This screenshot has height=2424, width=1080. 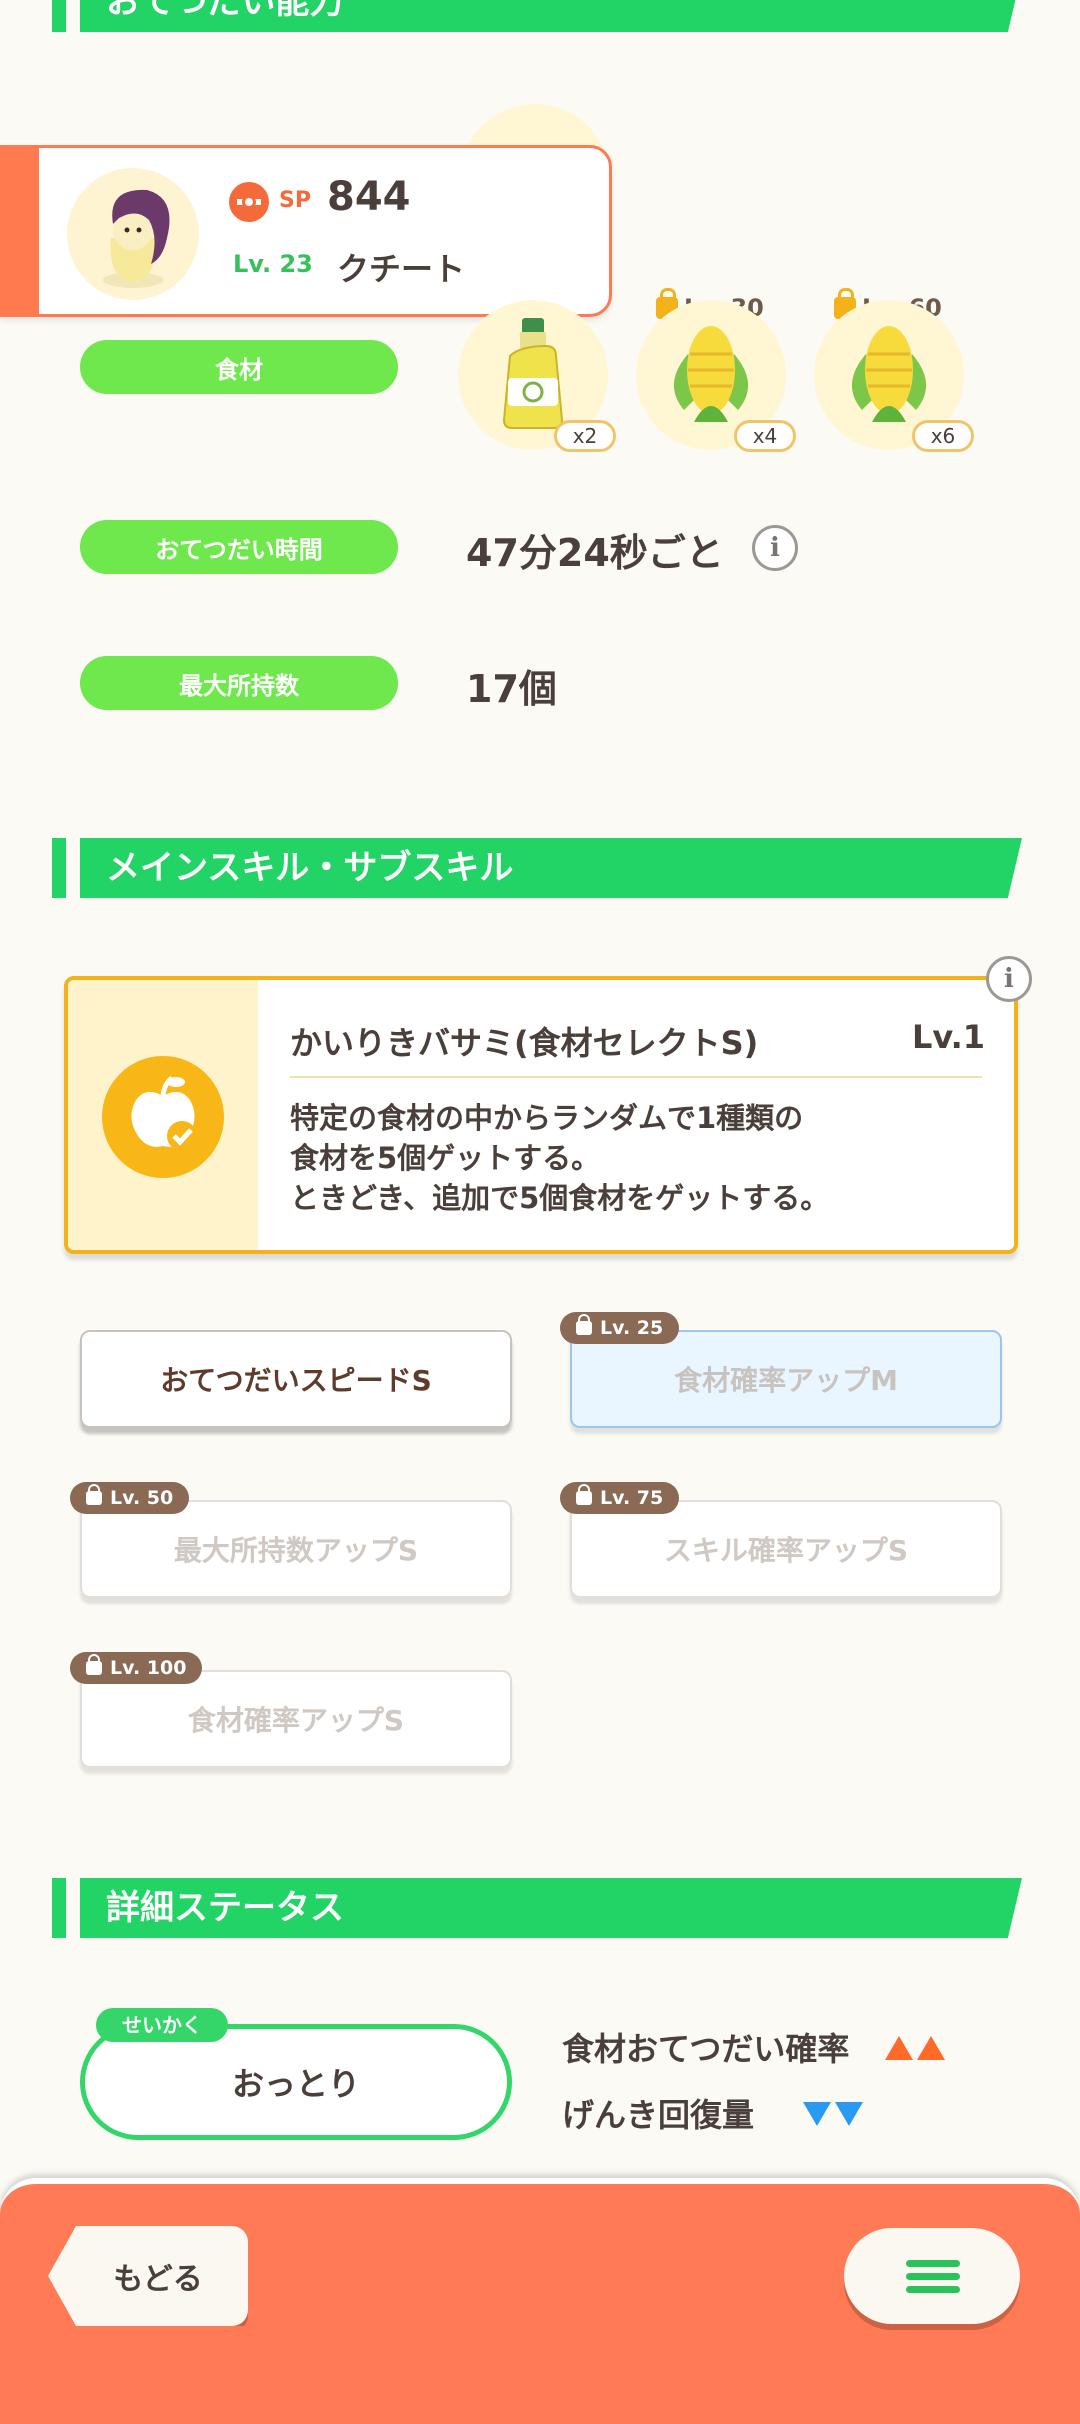 I want to click on subskill-2-lock: Lv. 25, so click(x=620, y=1328).